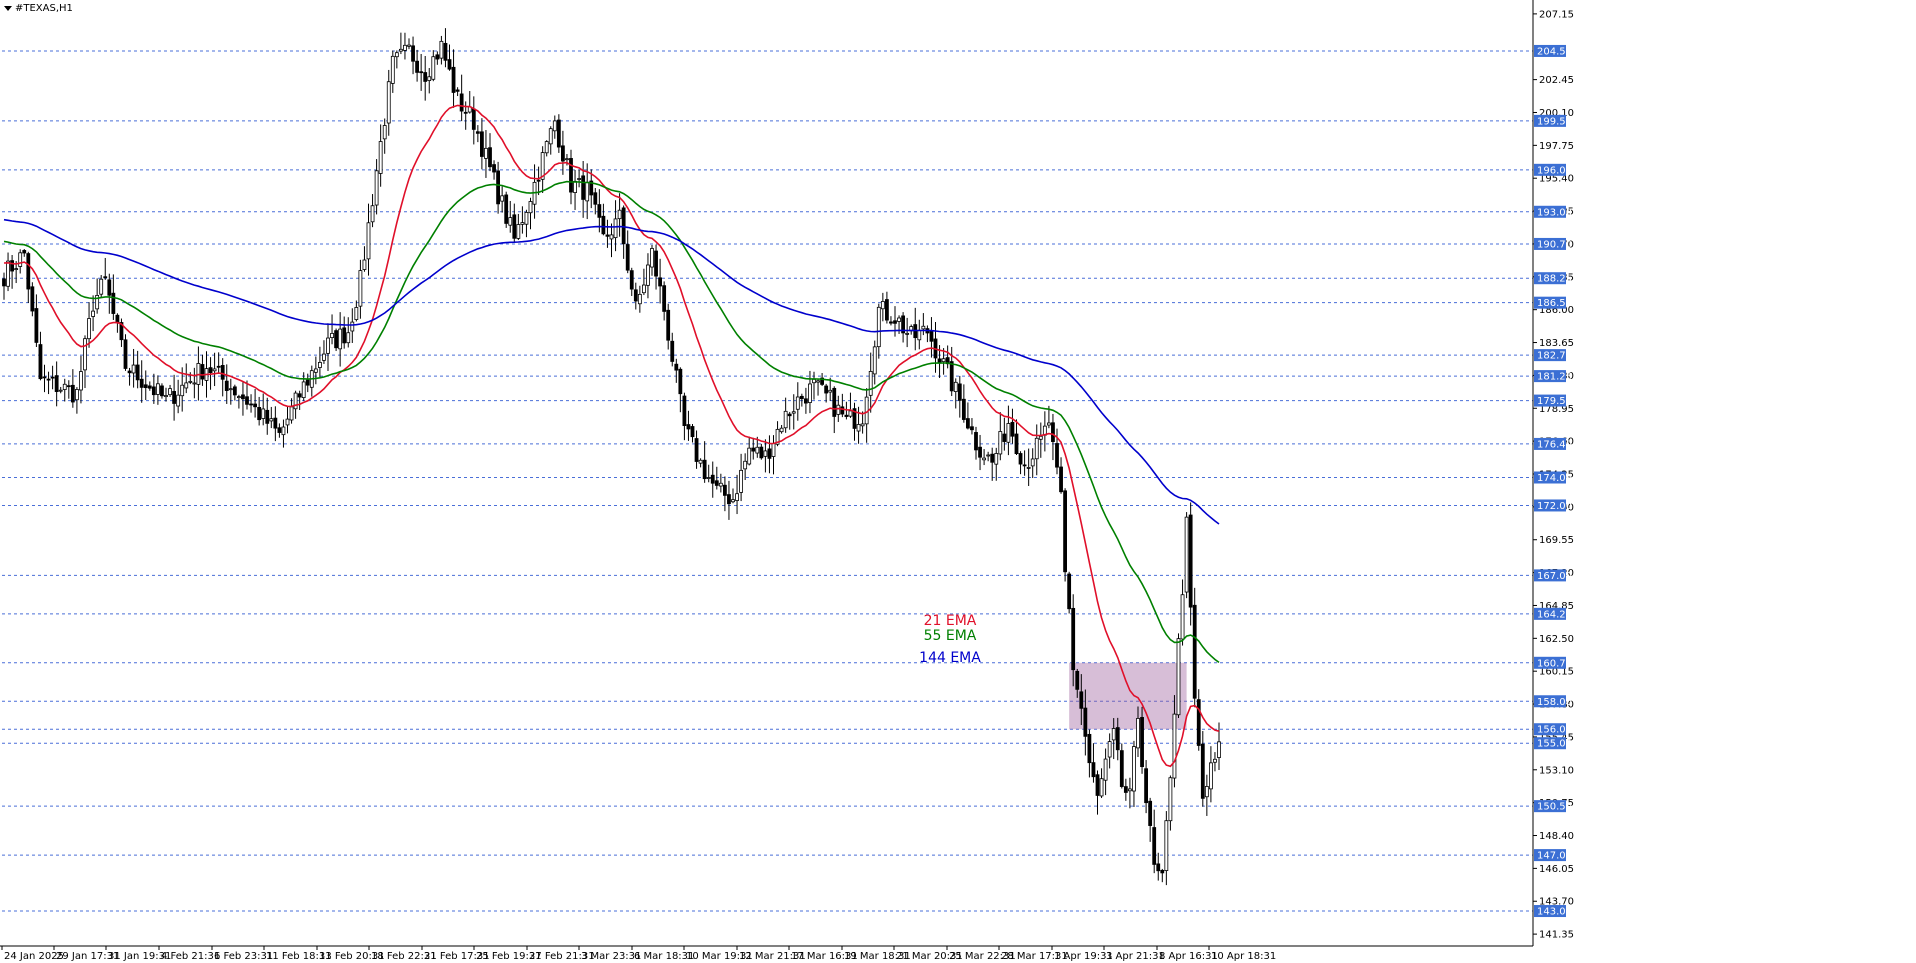 The image size is (1916, 963). Describe the element at coordinates (1554, 912) in the screenshot. I see `level-tag-label: 143.00` at that location.